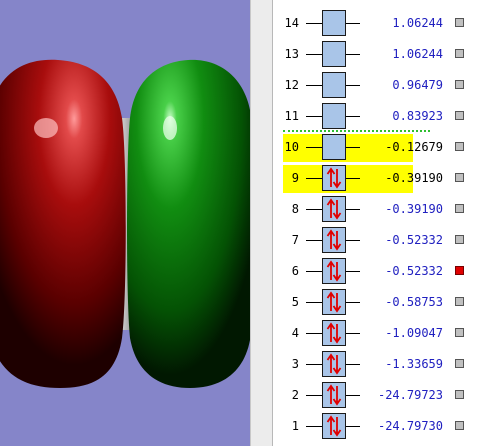 The width and height of the screenshot is (477, 446). What do you see at coordinates (375, 116) in the screenshot?
I see `orbital-row-11: 11 0.83923` at bounding box center [375, 116].